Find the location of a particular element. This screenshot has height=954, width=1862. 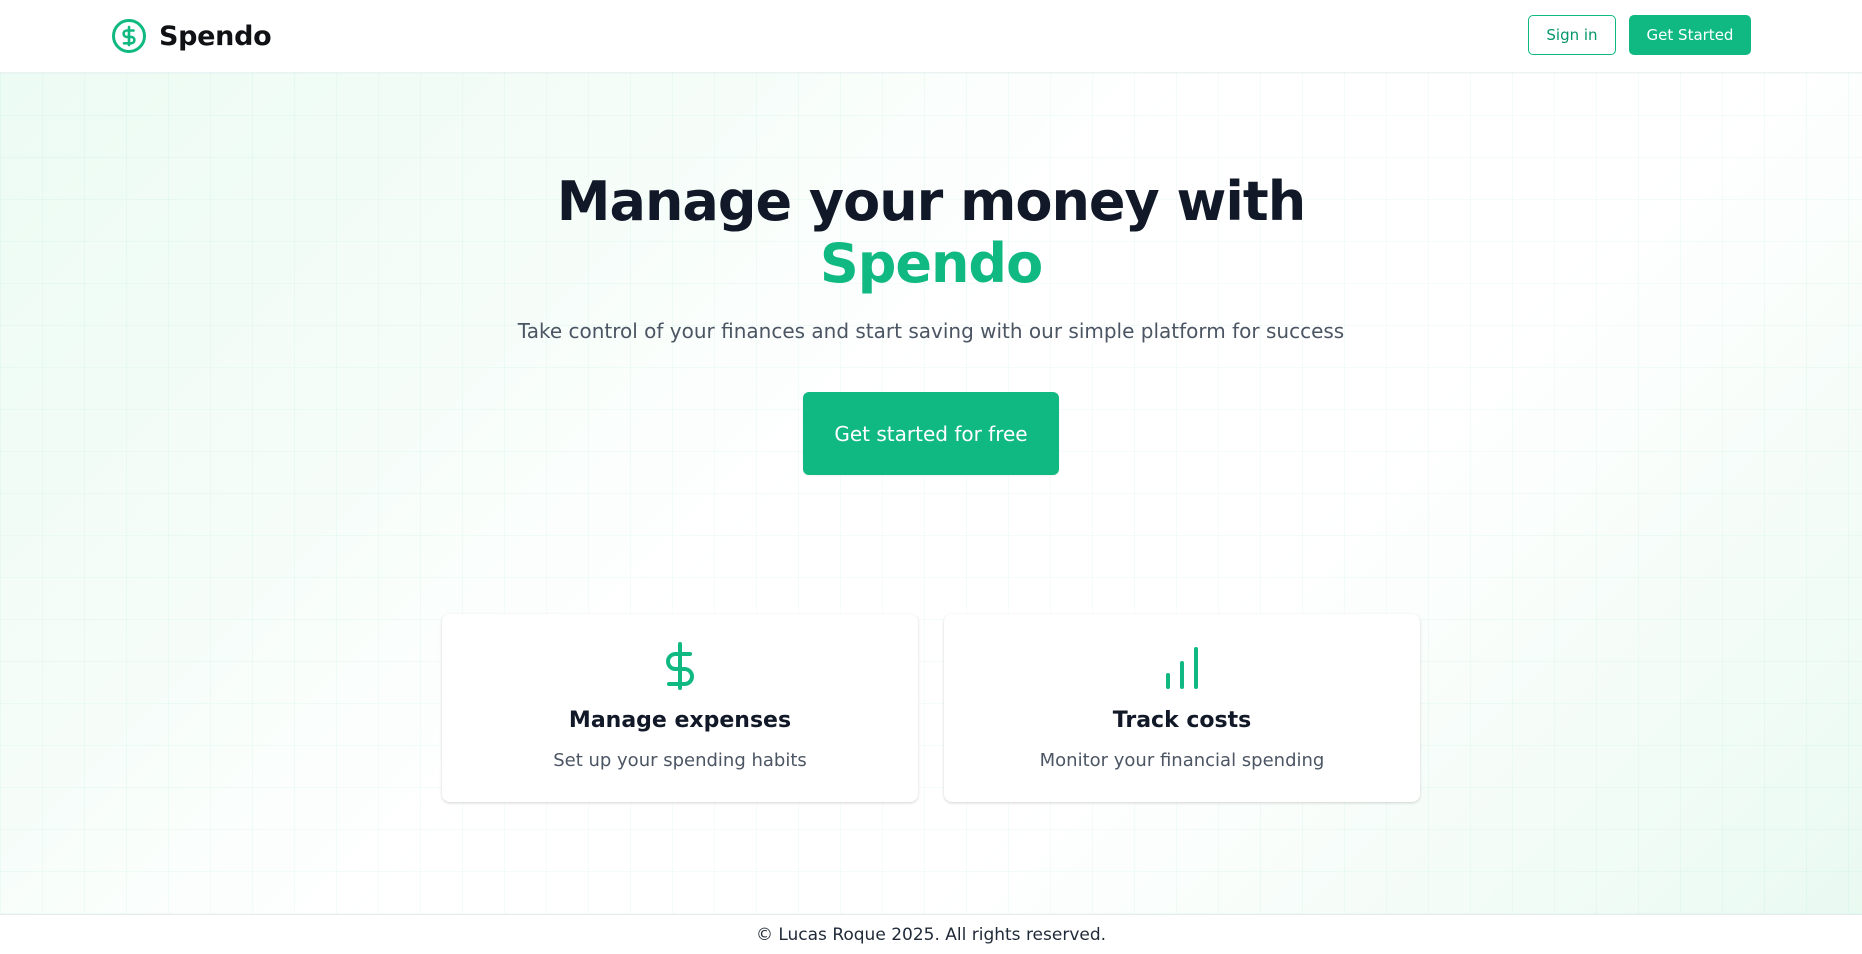

hero-title-brand: Spendo is located at coordinates (931, 263).